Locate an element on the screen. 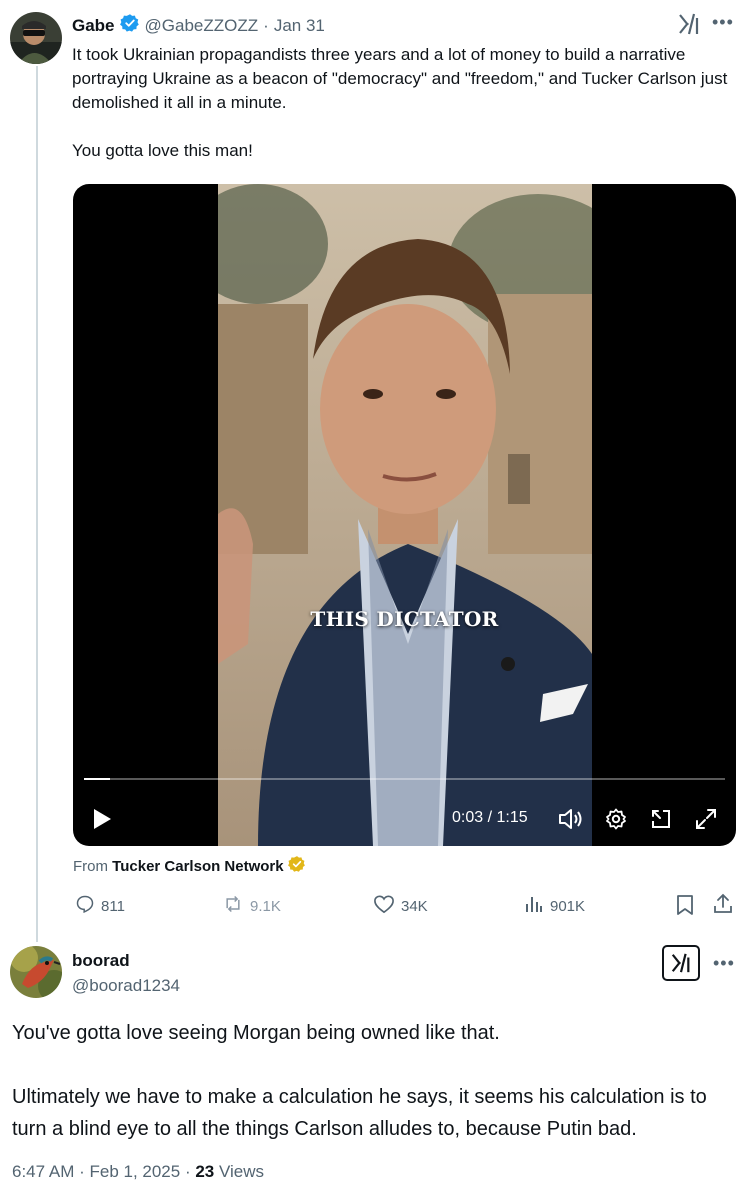 The image size is (746, 1200). like-button: 34K is located at coordinates (400, 906).